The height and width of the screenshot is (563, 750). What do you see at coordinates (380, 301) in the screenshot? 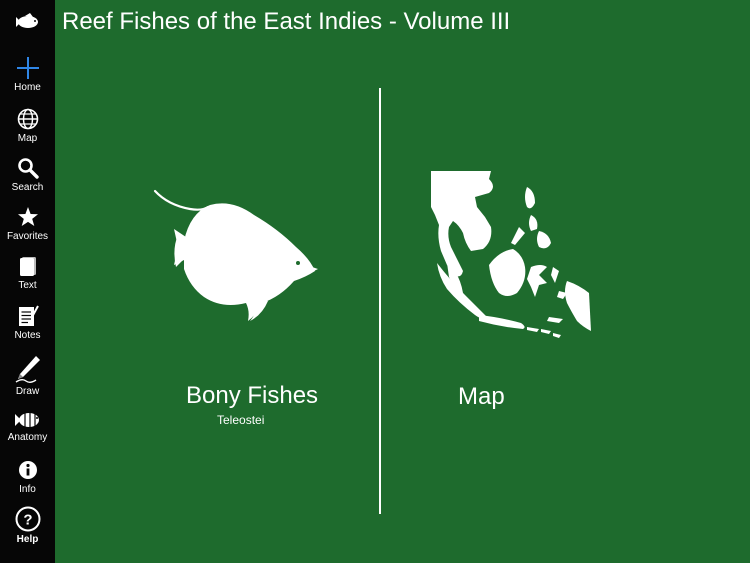
I see `vertical-divider` at bounding box center [380, 301].